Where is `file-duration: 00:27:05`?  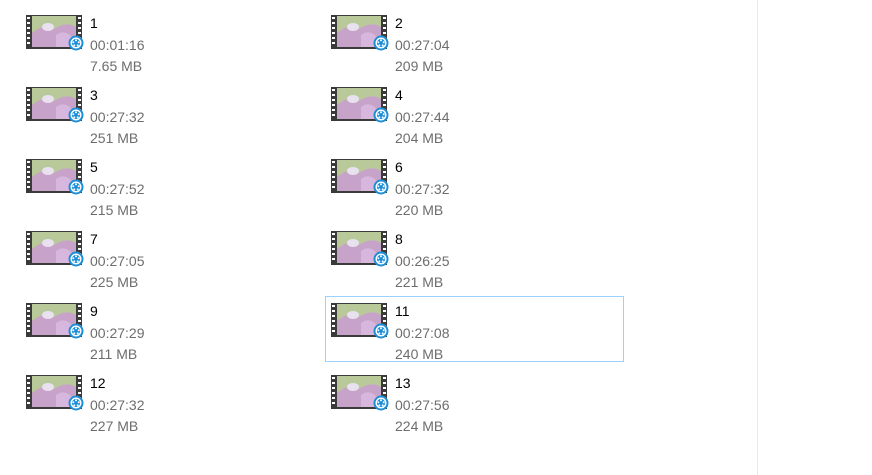 file-duration: 00:27:05 is located at coordinates (117, 260).